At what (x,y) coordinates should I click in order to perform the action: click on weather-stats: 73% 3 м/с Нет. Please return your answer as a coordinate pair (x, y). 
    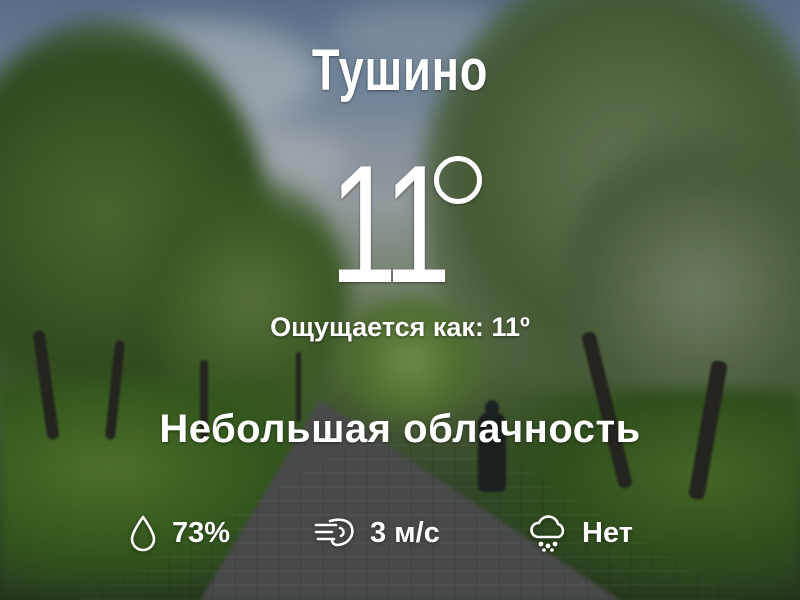
    Looking at the image, I should click on (400, 533).